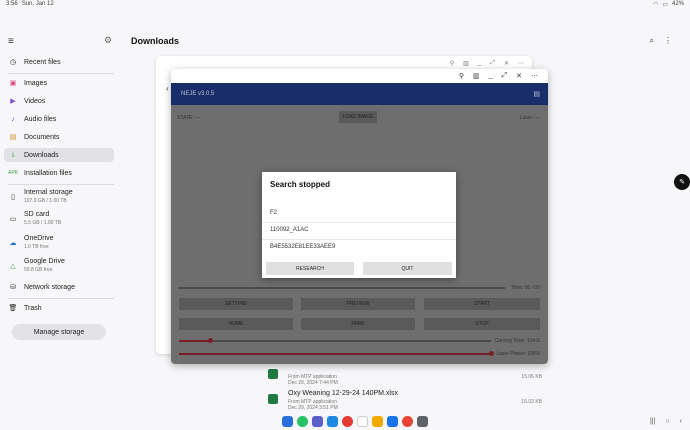 The width and height of the screenshot is (690, 430). I want to click on quit-button: QUIT, so click(407, 268).